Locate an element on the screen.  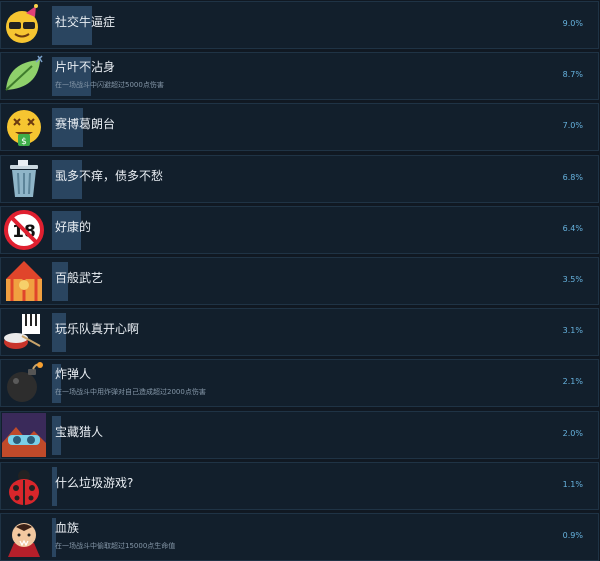
achievement-row: 社交牛逼症 9.0% is located at coordinates (299, 25).